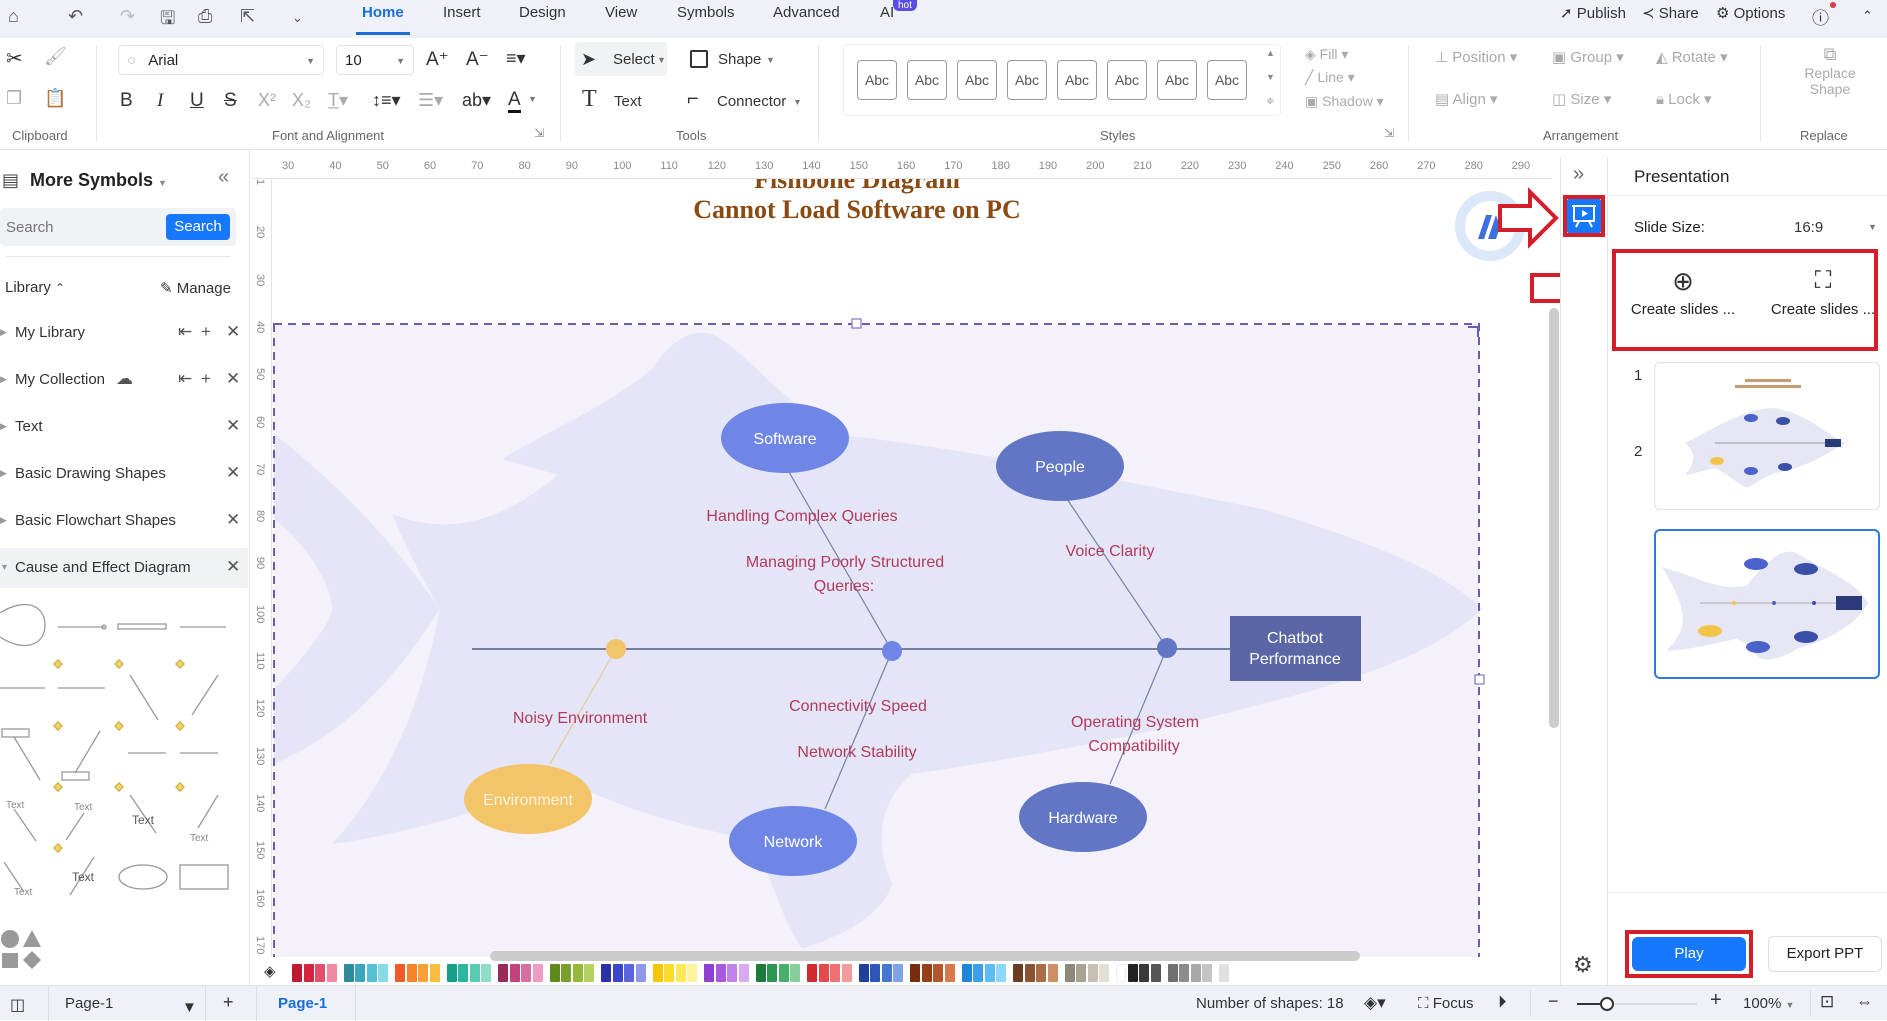  I want to click on options-button: ⚙ Options, so click(1750, 13).